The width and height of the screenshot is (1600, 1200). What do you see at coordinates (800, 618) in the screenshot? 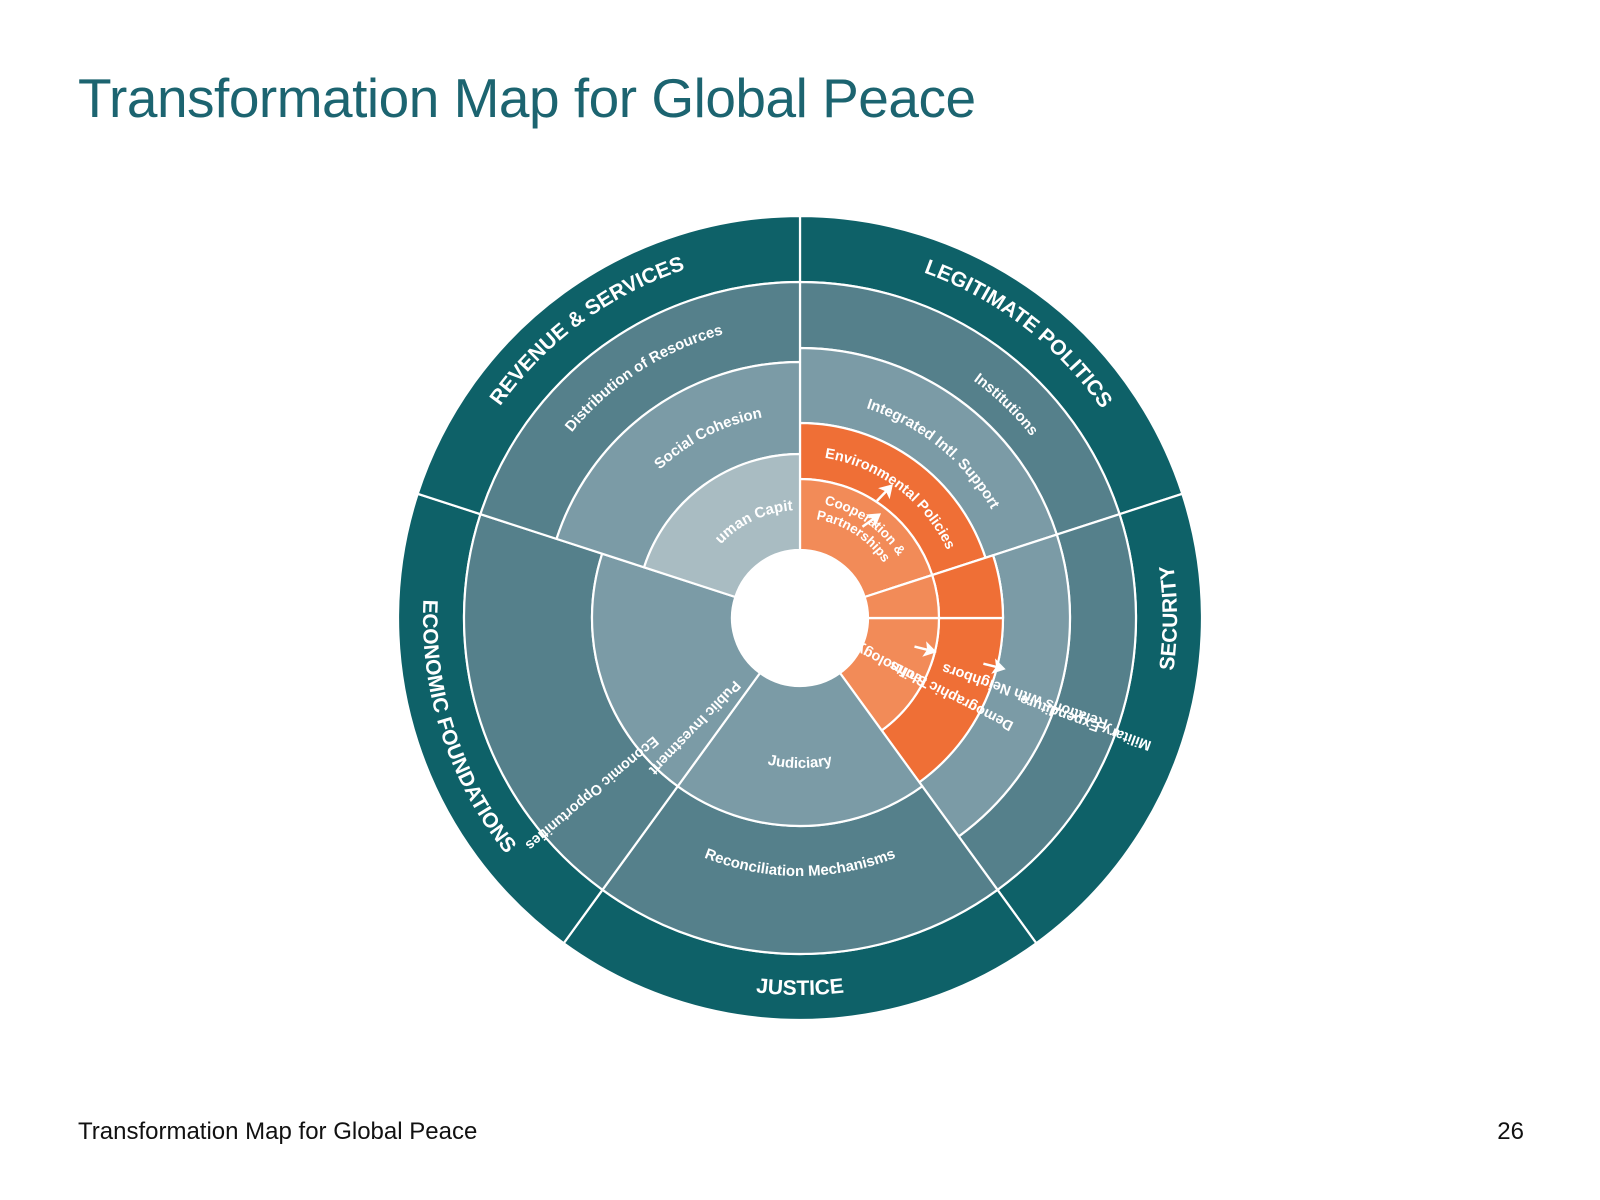
I see `center-hole` at bounding box center [800, 618].